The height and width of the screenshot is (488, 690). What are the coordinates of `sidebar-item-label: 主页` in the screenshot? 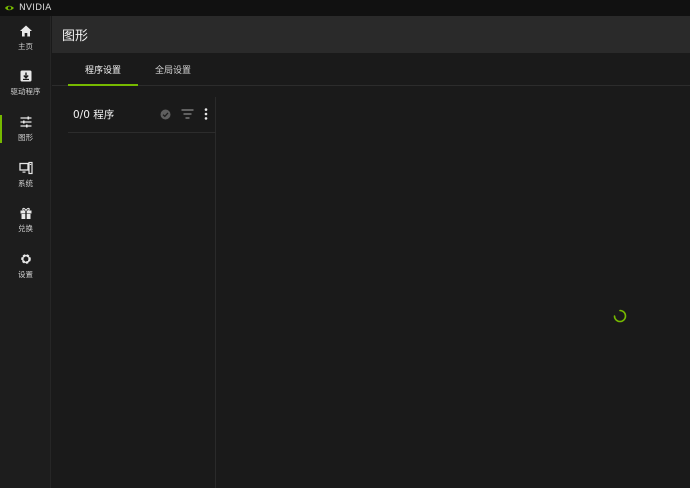 It's located at (25, 46).